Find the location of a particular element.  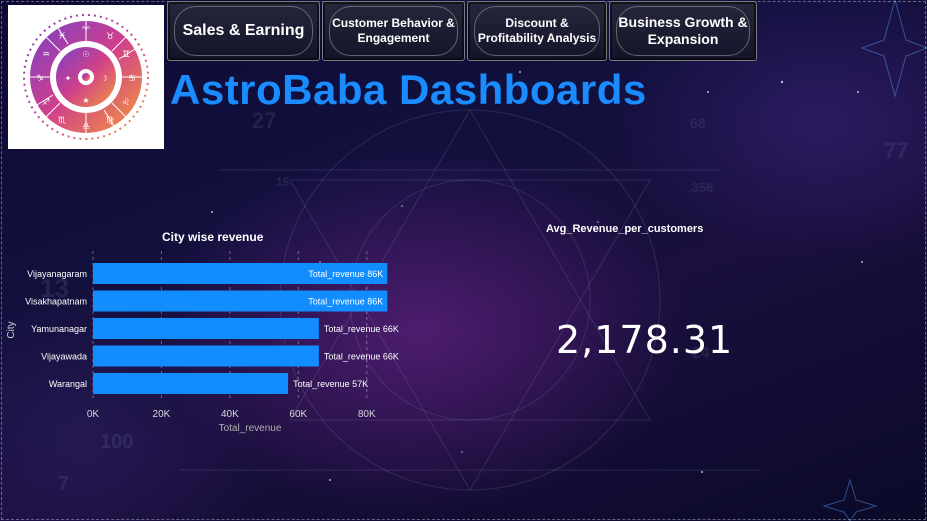

zodiac-wheel-icon: ♈ ♉ ♊ ♋ ♌ ♍ ♎ ♏ ♐ ♑ ♒ ♓ ☉ ☽ ★ ✦ is located at coordinates (86, 77).